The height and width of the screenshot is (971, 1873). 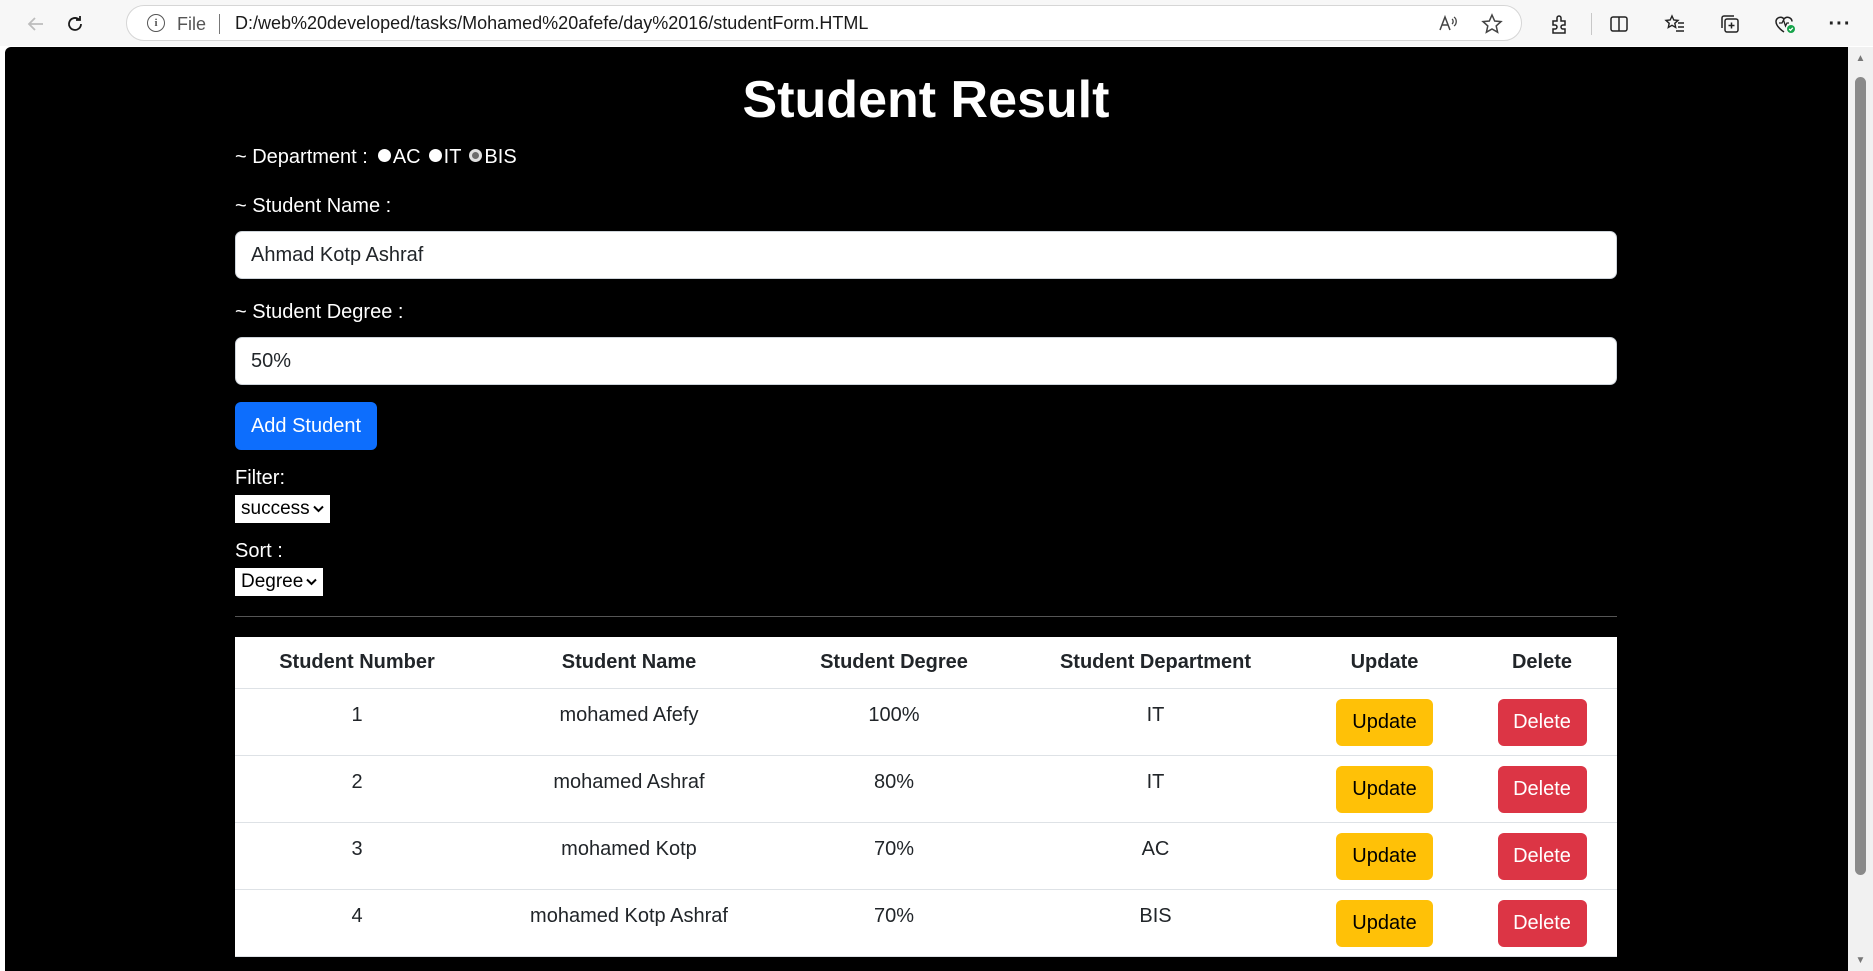 I want to click on cell-degree: 100%, so click(x=894, y=722).